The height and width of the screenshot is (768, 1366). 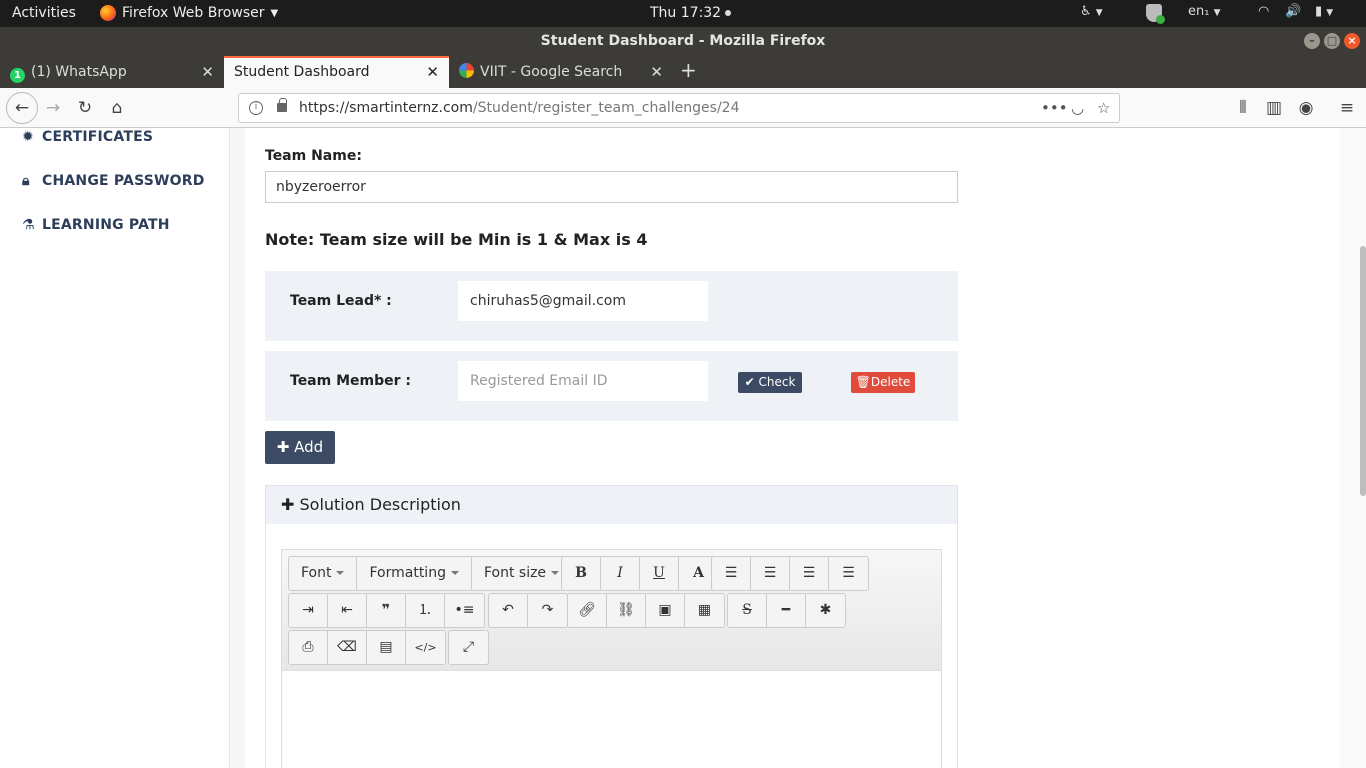 I want to click on language-menu: en₁ ▼, so click(x=1204, y=11).